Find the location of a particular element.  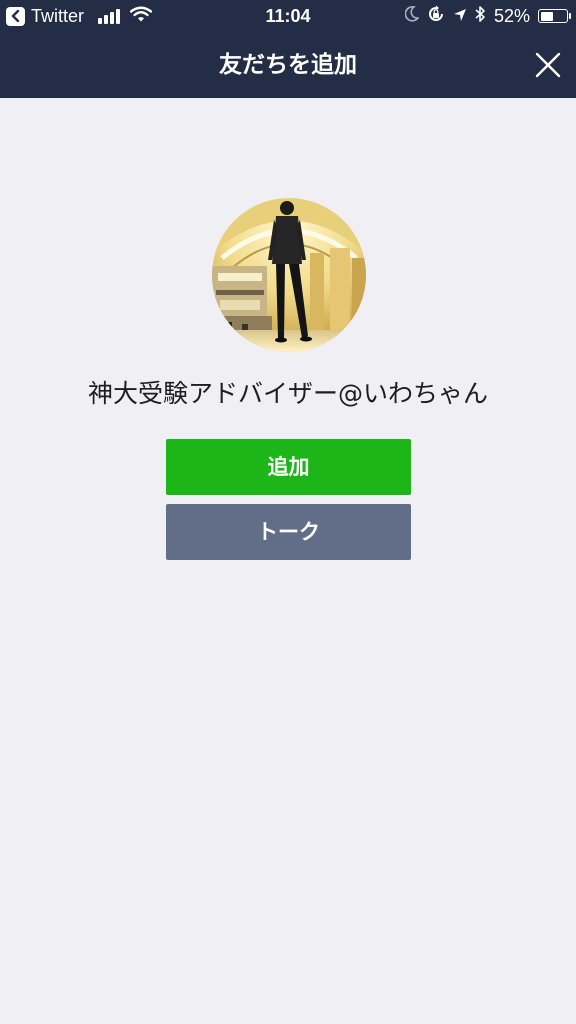

profile-name: 神大受験アドバイザー@いわちゃん is located at coordinates (287, 393).